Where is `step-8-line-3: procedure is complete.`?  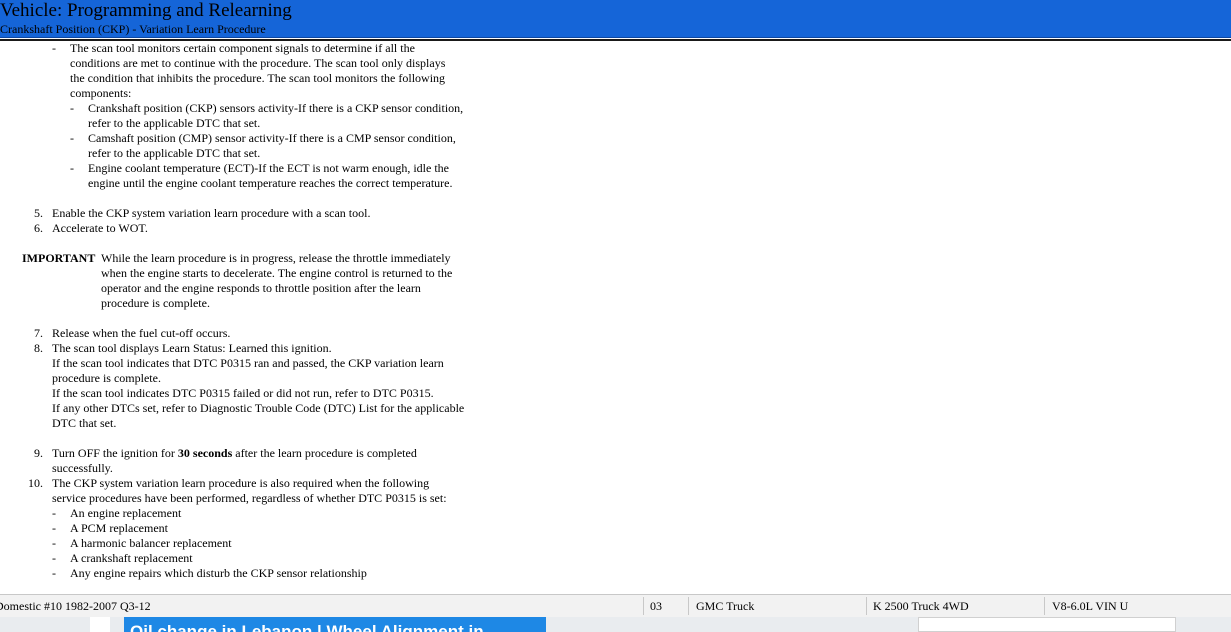 step-8-line-3: procedure is complete. is located at coordinates (106, 378).